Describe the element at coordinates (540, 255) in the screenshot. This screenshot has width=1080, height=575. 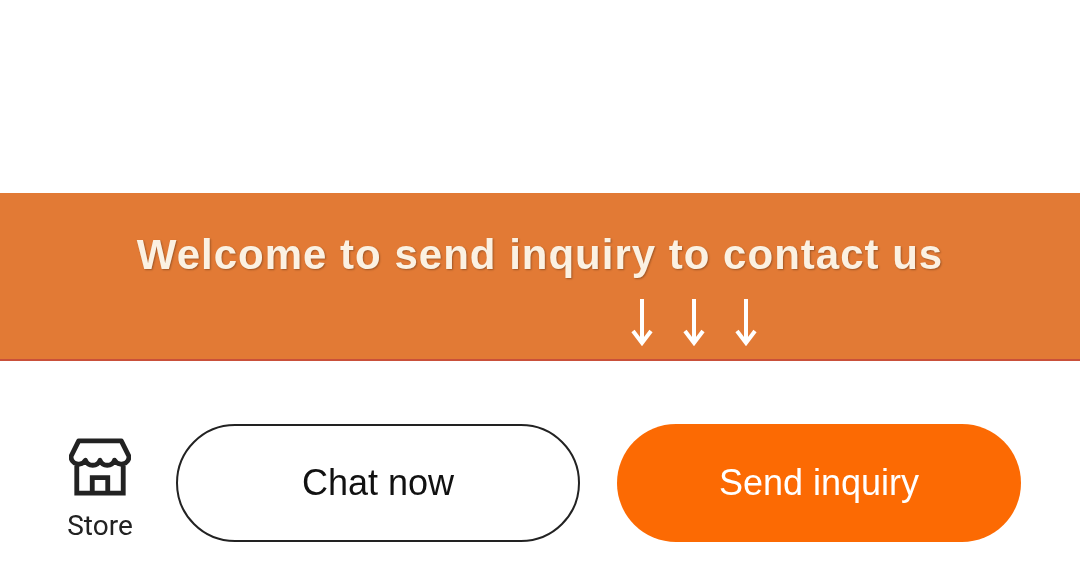
I see `banner-text: Welcome to send inquiry to contact us` at that location.